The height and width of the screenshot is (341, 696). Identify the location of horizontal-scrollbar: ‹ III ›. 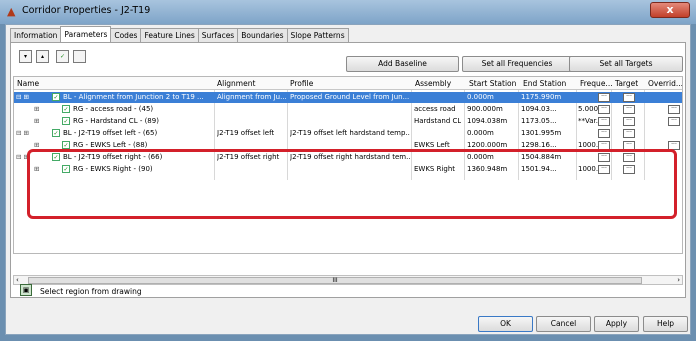
(348, 280).